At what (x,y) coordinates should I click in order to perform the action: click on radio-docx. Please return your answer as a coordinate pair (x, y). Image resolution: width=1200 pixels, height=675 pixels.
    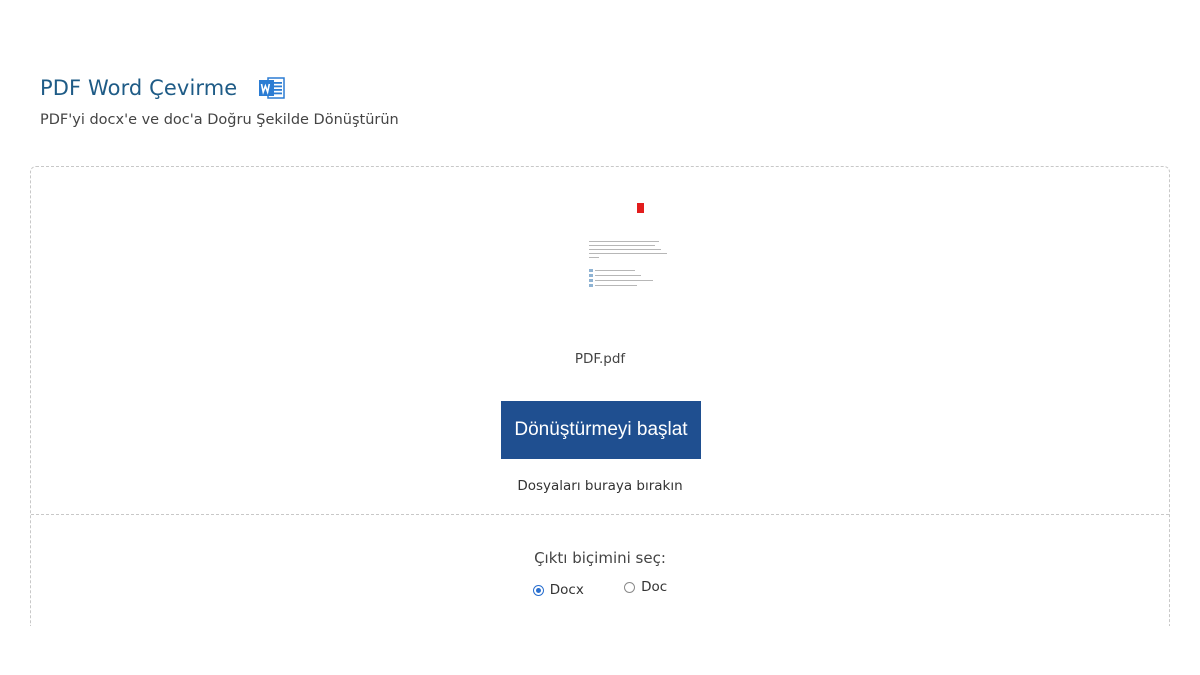
    Looking at the image, I should click on (538, 590).